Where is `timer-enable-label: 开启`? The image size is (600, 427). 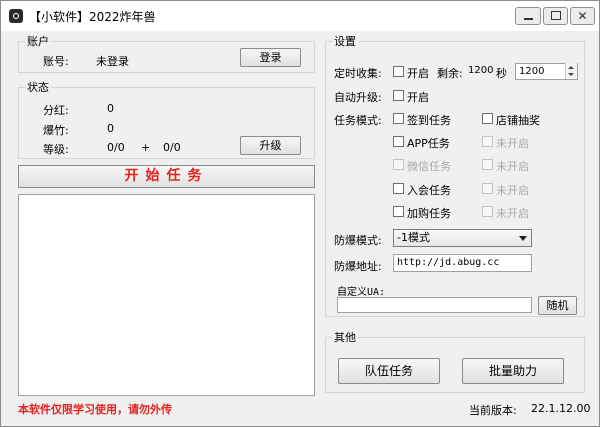 timer-enable-label: 开启 is located at coordinates (418, 73).